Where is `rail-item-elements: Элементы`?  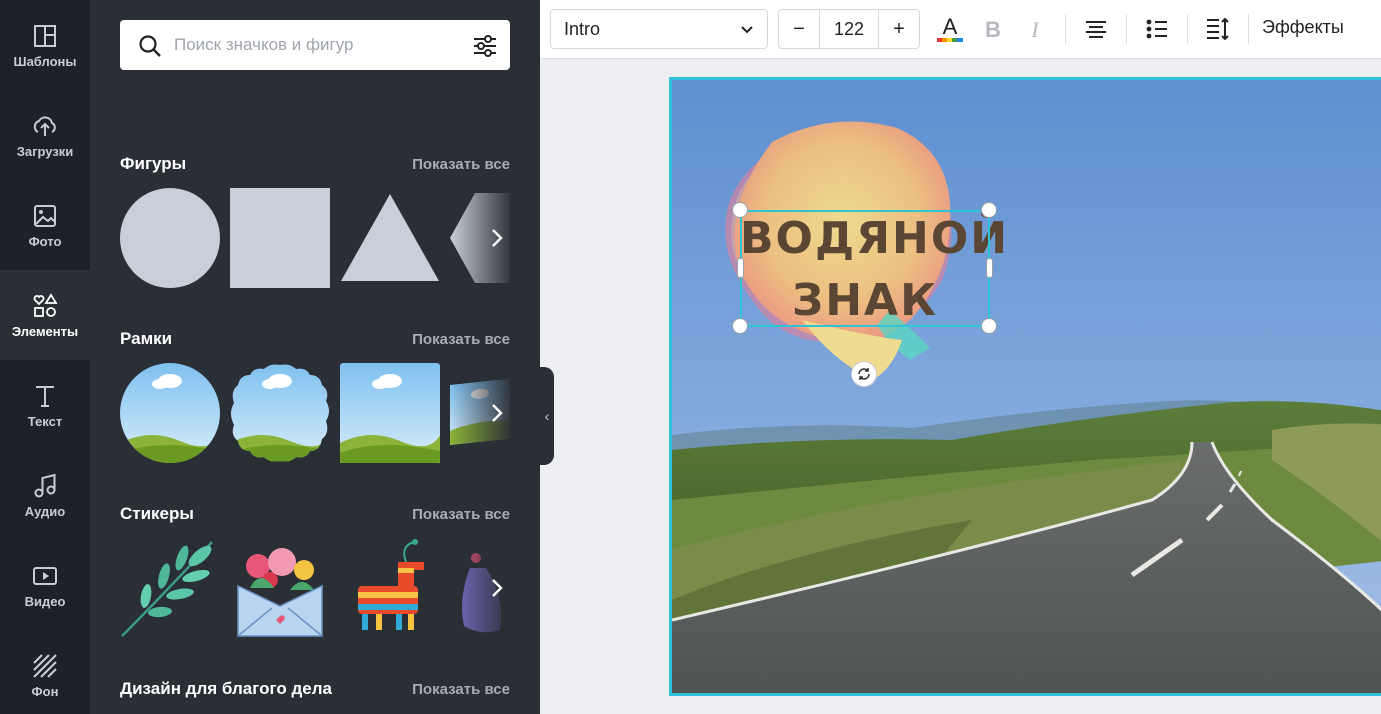
rail-item-elements: Элементы is located at coordinates (45, 315).